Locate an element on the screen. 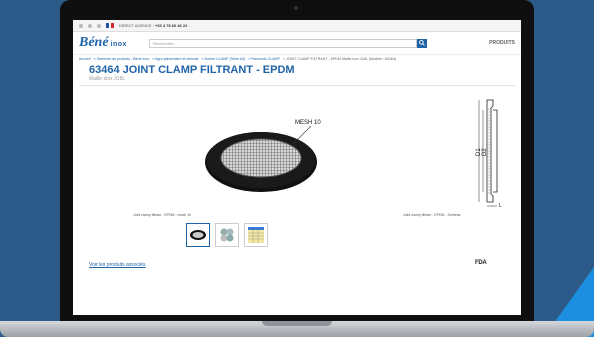 The width and height of the screenshot is (594, 337). dimension-d2: D2 is located at coordinates (485, 152).